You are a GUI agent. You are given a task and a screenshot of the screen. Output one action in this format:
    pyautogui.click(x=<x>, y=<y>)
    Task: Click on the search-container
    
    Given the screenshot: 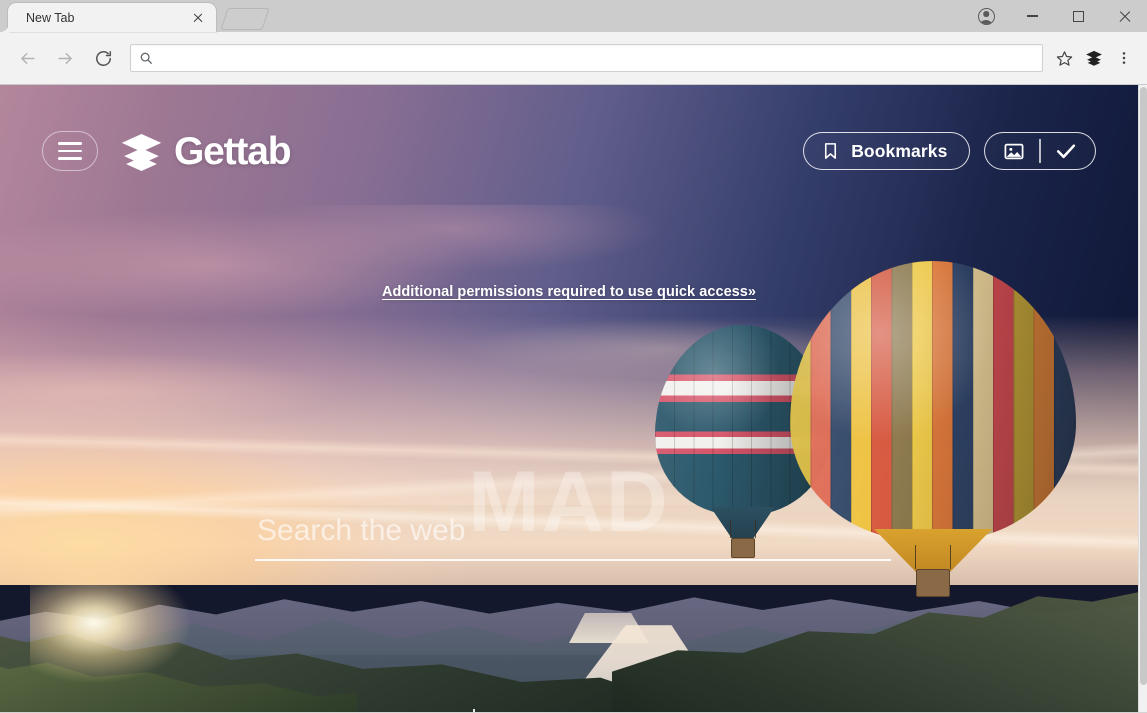 What is the action you would take?
    pyautogui.click(x=573, y=535)
    